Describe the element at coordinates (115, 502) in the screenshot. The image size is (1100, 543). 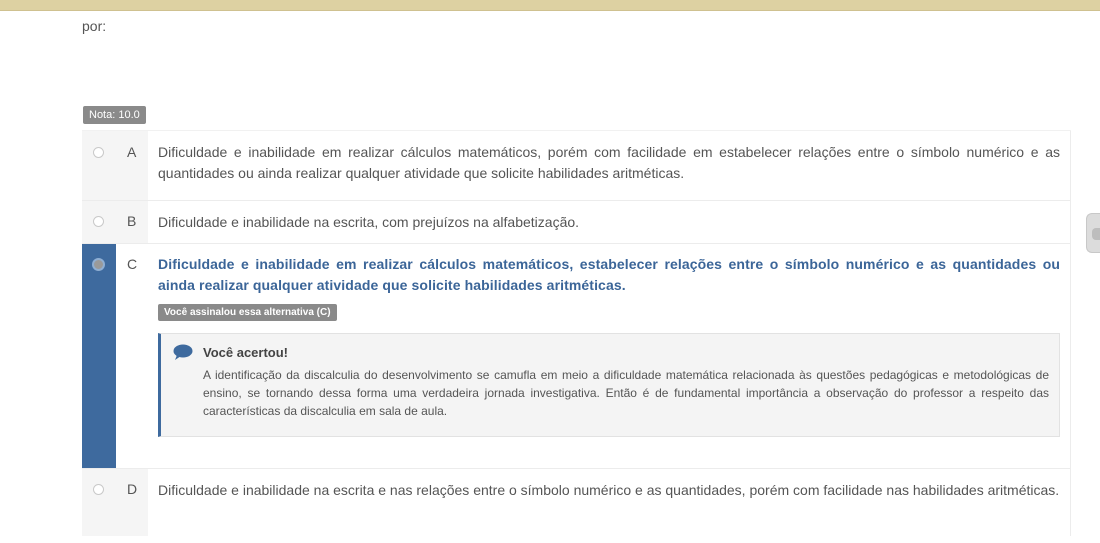
I see `alternative-gutter: D` at that location.